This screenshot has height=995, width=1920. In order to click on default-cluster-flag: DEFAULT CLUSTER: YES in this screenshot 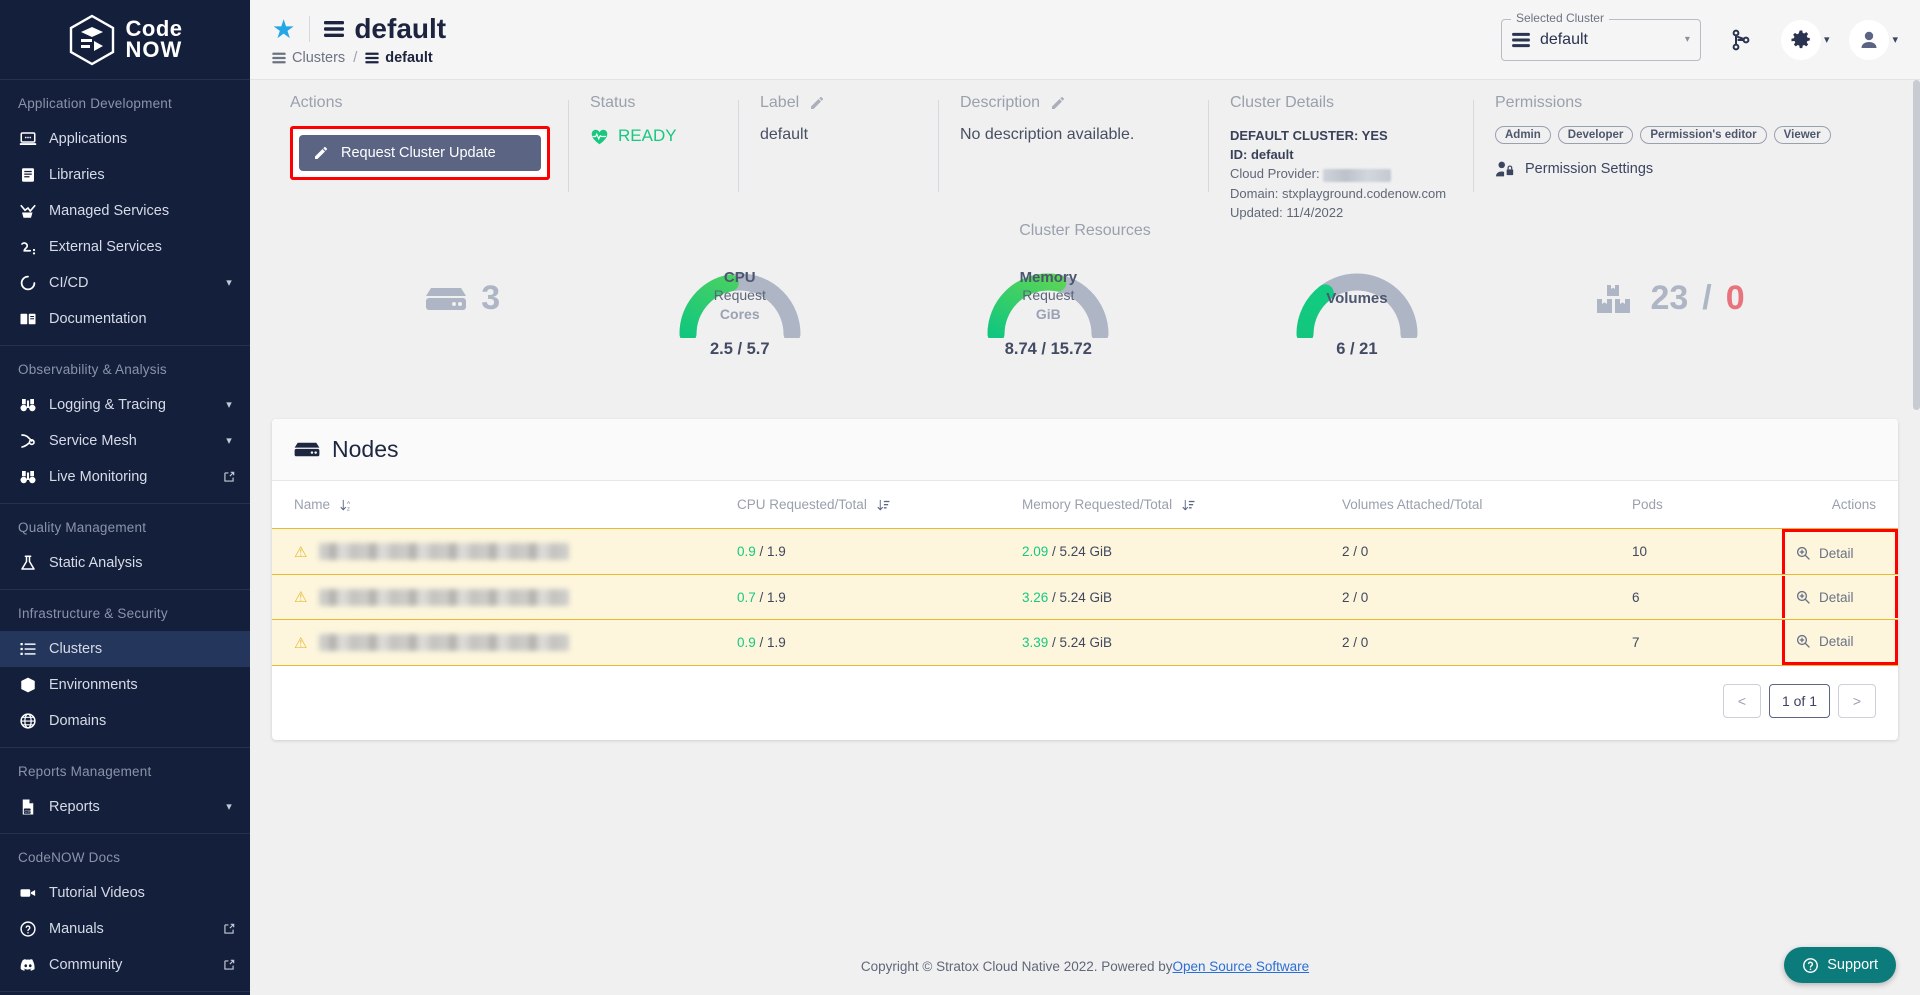, I will do `click(1309, 135)`.